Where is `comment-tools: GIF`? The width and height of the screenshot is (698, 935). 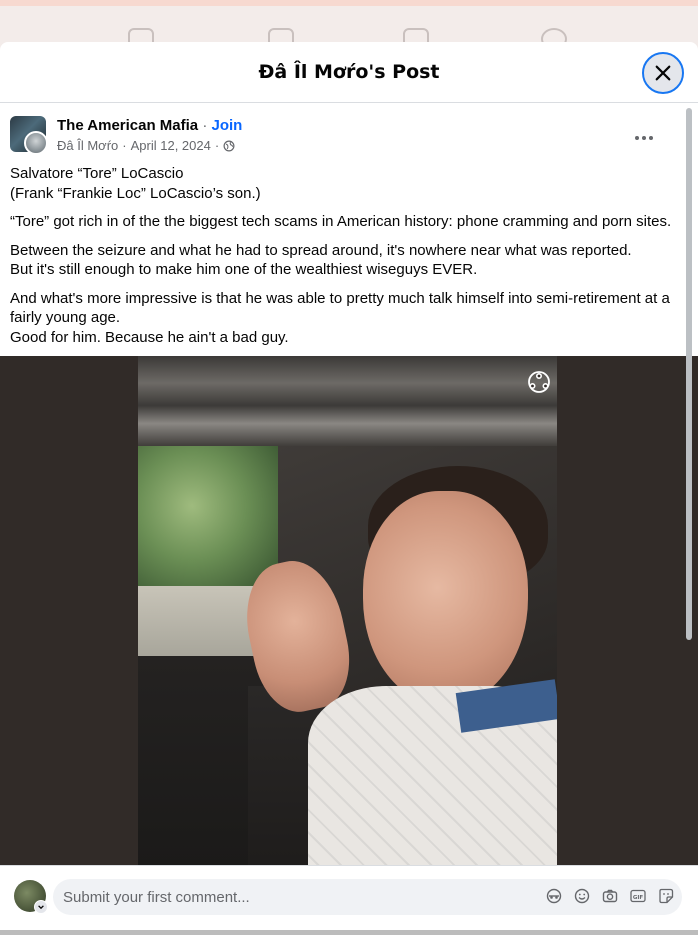 comment-tools: GIF is located at coordinates (610, 896).